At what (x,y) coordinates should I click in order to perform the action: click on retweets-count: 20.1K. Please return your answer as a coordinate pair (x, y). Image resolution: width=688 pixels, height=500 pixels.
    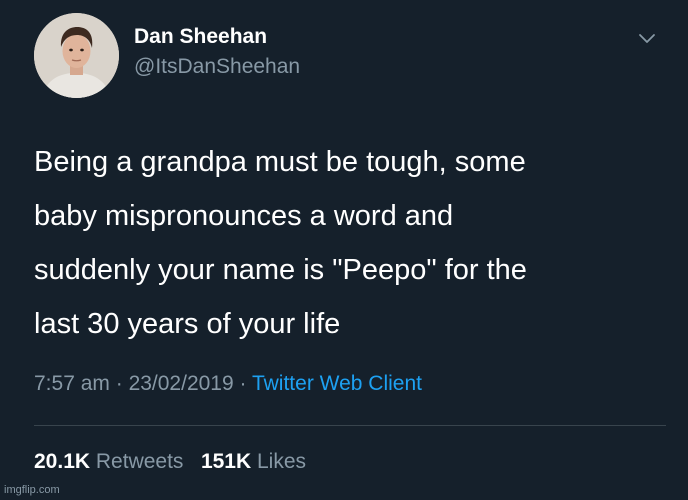
    Looking at the image, I should click on (62, 461).